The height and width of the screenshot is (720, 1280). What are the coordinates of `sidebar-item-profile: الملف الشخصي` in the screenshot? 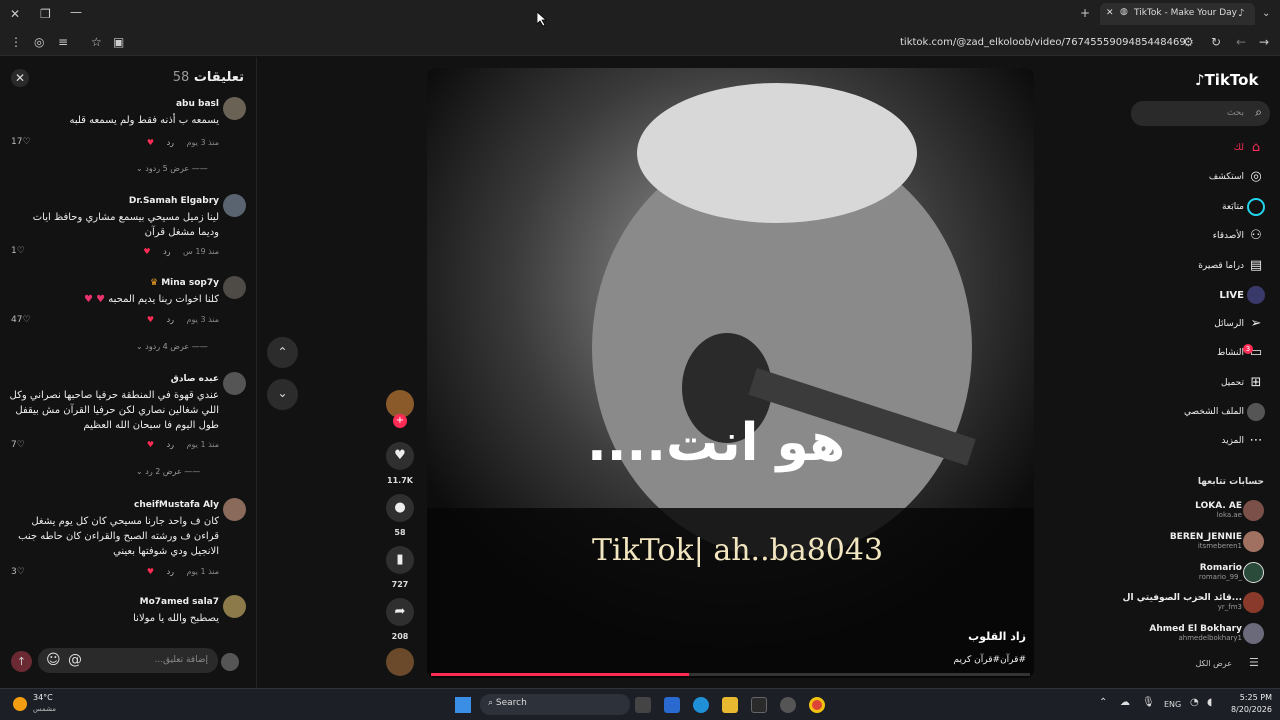 It's located at (1214, 412).